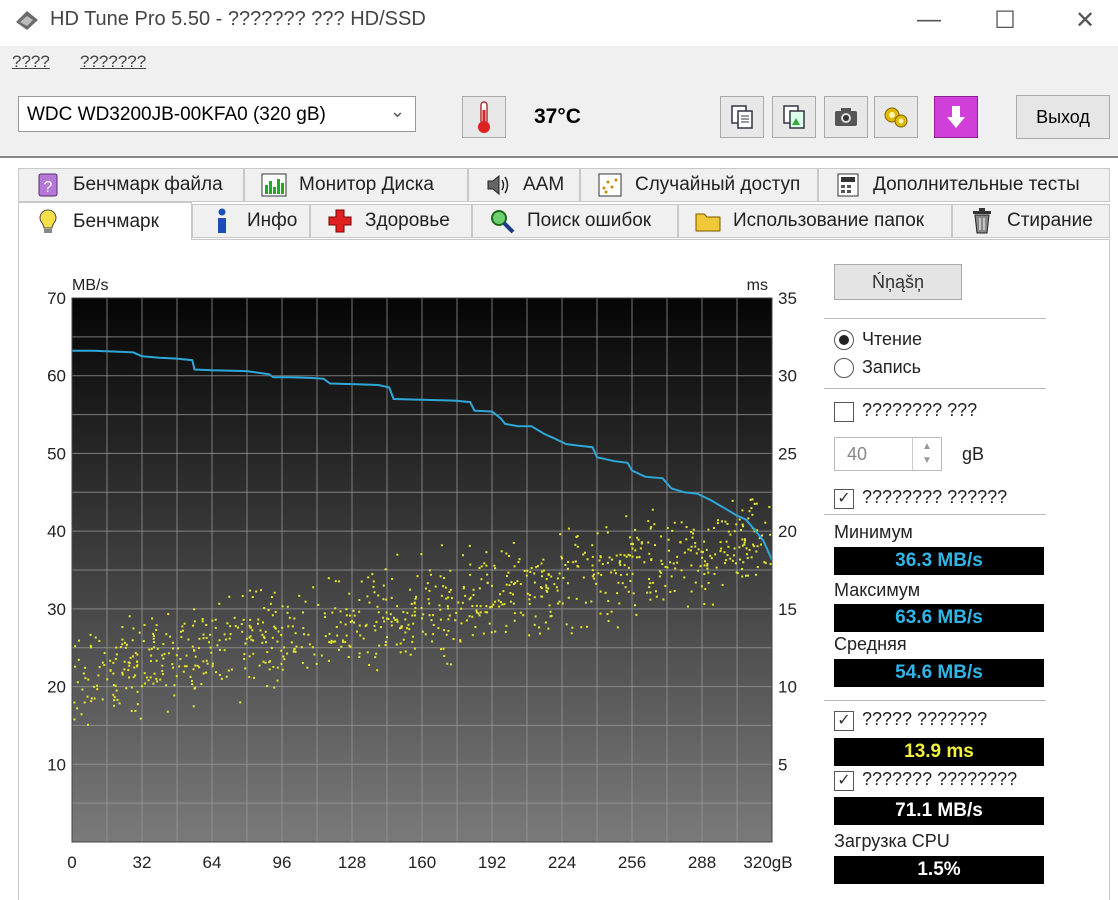 The image size is (1118, 900). Describe the element at coordinates (926, 454) in the screenshot. I see `short-stroke-spinner: ▲▼` at that location.